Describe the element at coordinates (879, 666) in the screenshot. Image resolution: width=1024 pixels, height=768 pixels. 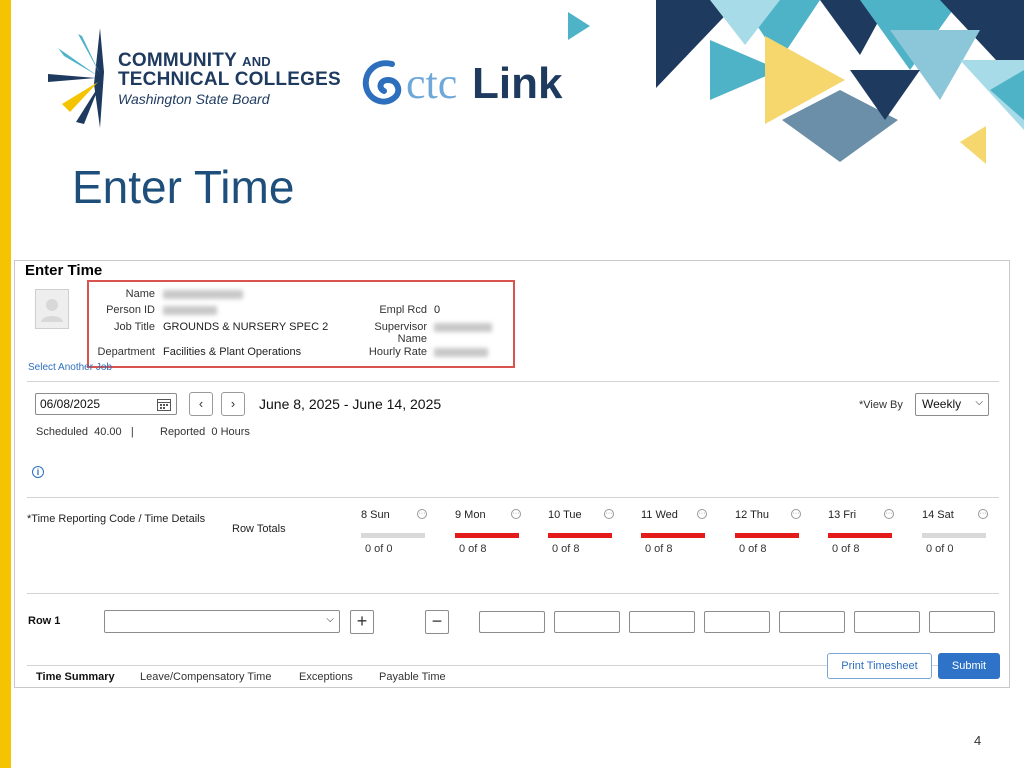
I see `print-timesheet-button: Print Timesheet` at that location.